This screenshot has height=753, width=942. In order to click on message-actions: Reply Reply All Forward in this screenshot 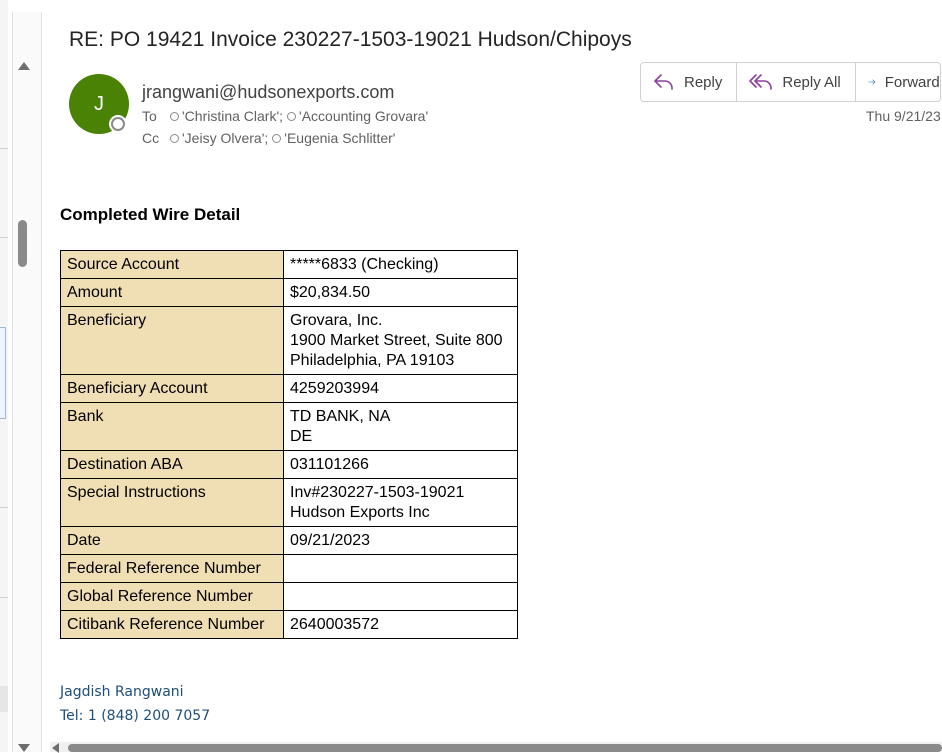, I will do `click(790, 82)`.